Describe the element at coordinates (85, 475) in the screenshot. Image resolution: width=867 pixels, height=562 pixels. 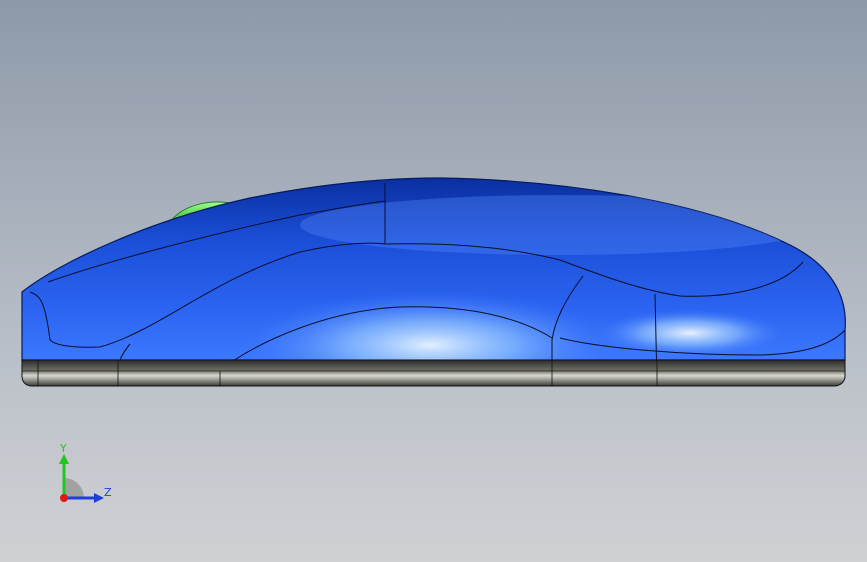
I see `coordinate-triad: Y Z` at that location.